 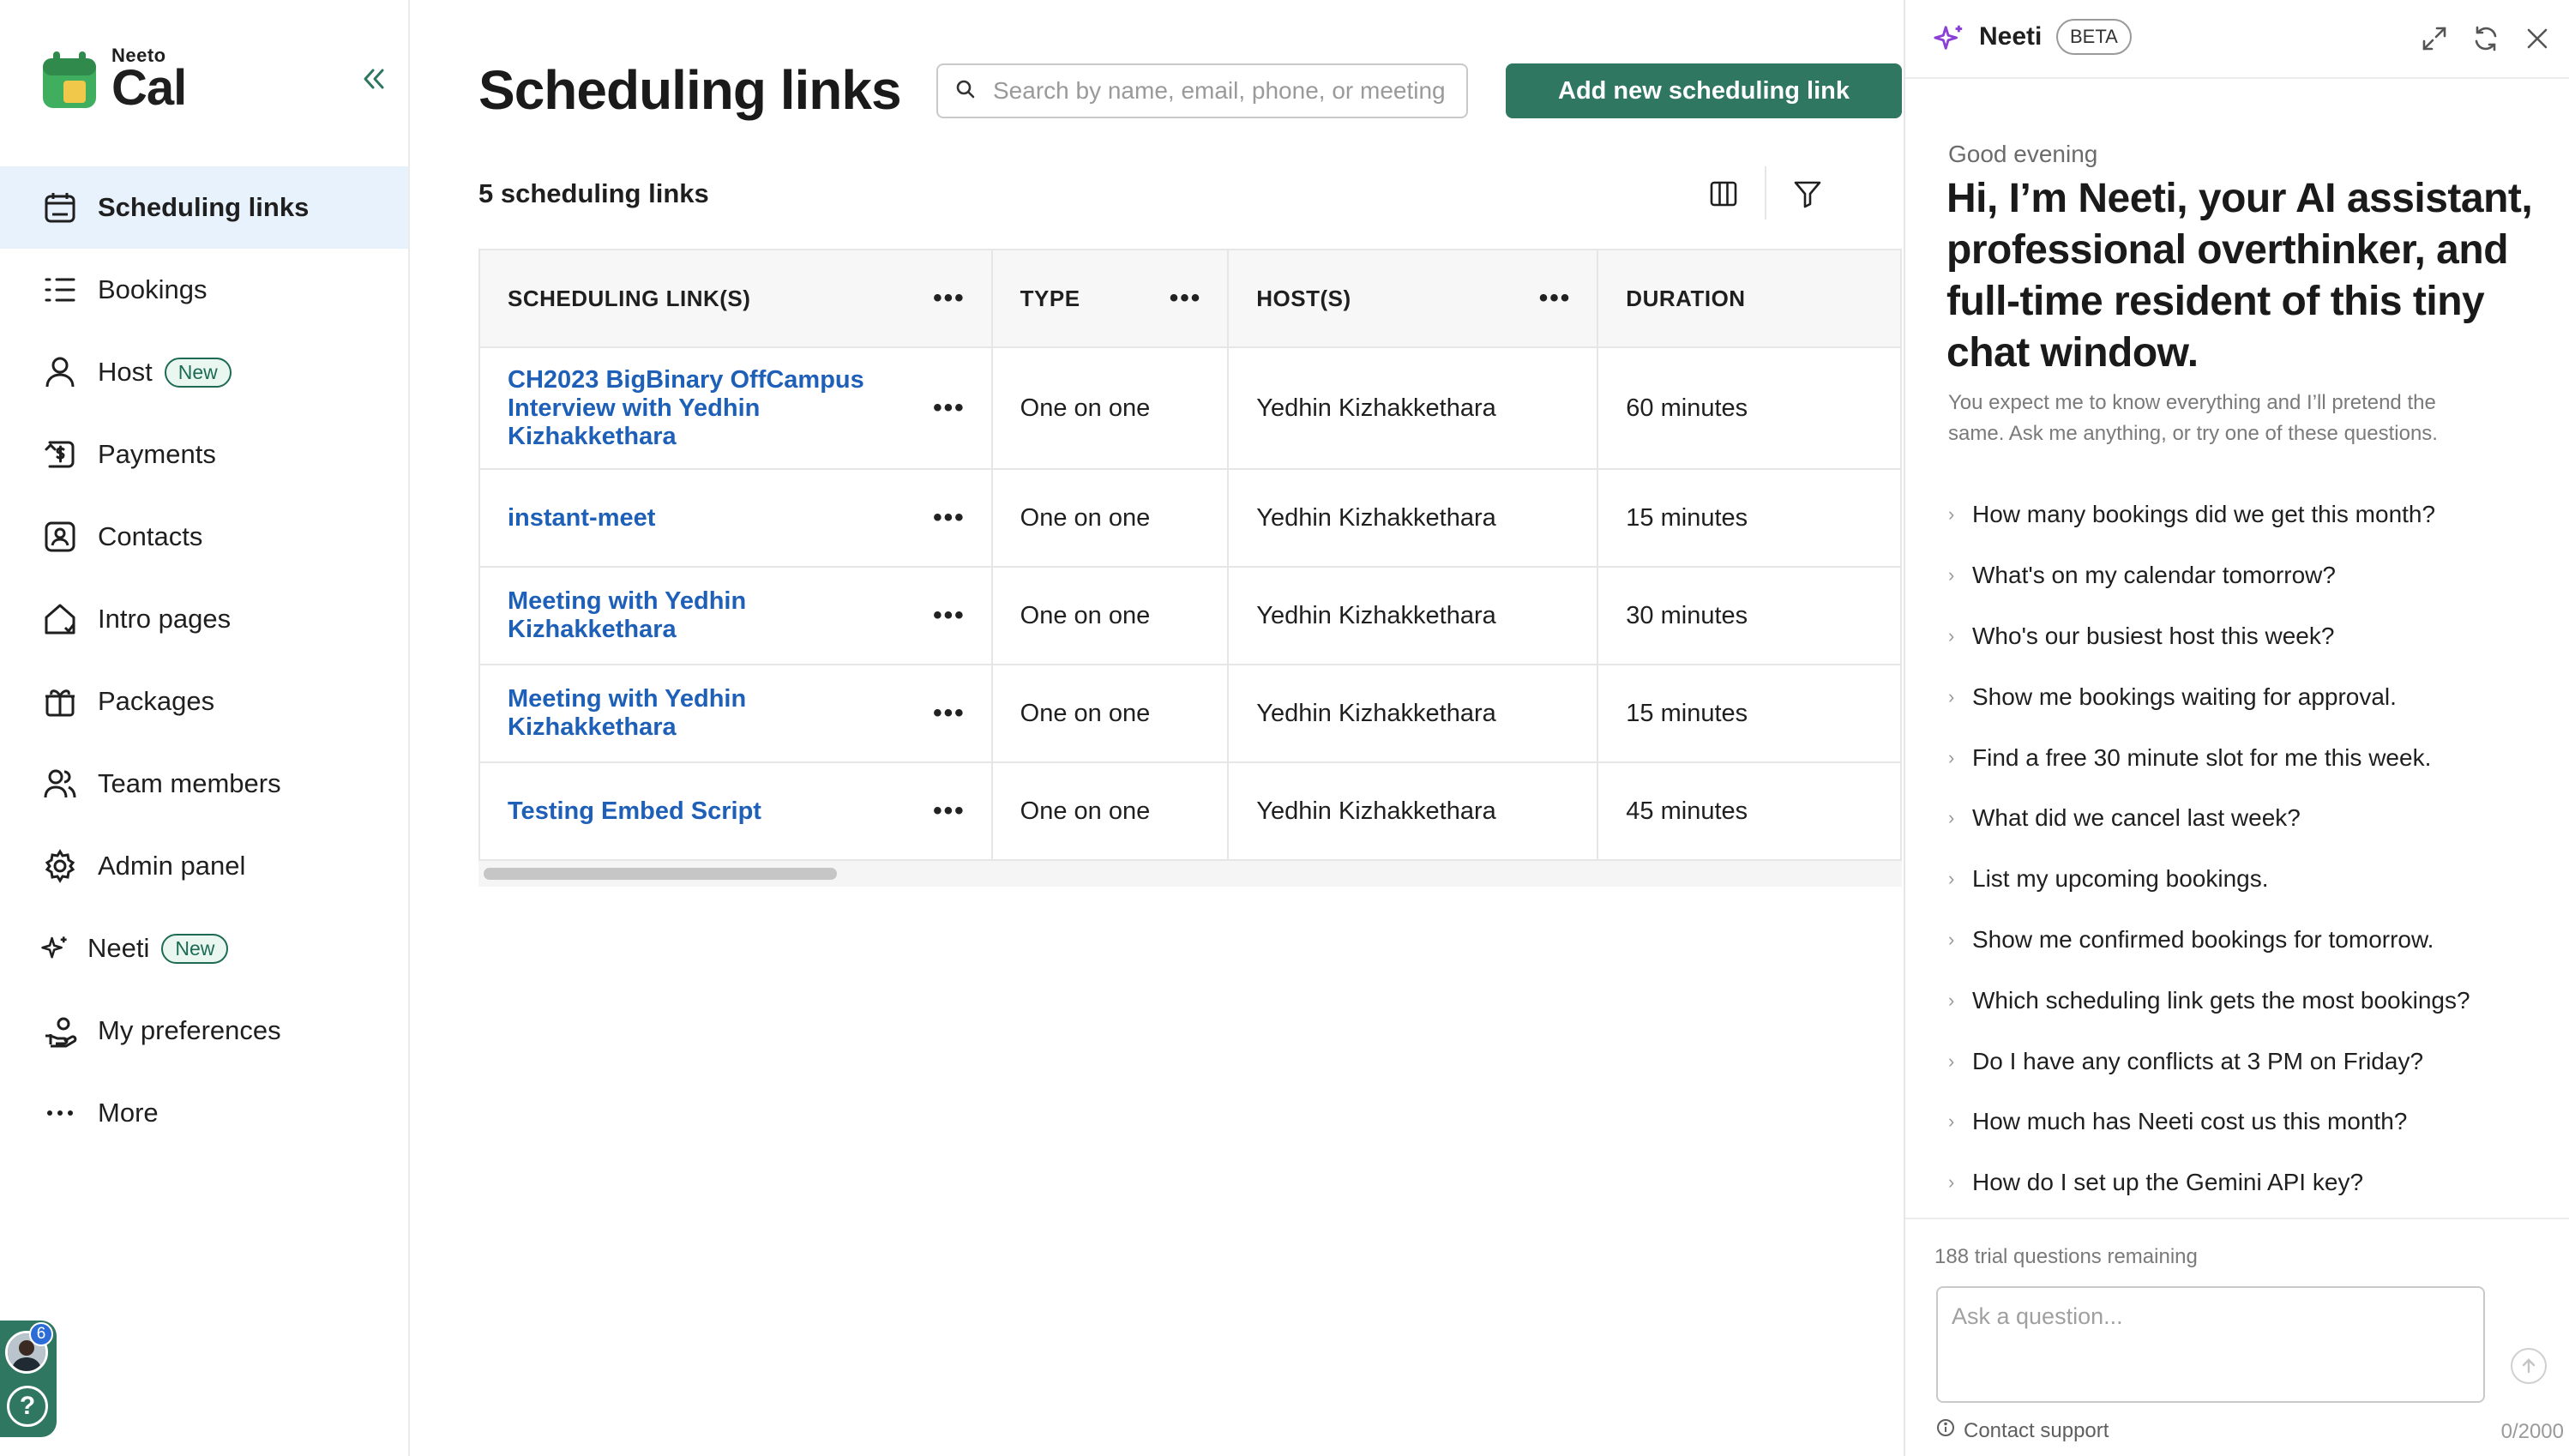 I want to click on sidebar-item-team-members: Team members, so click(x=204, y=784).